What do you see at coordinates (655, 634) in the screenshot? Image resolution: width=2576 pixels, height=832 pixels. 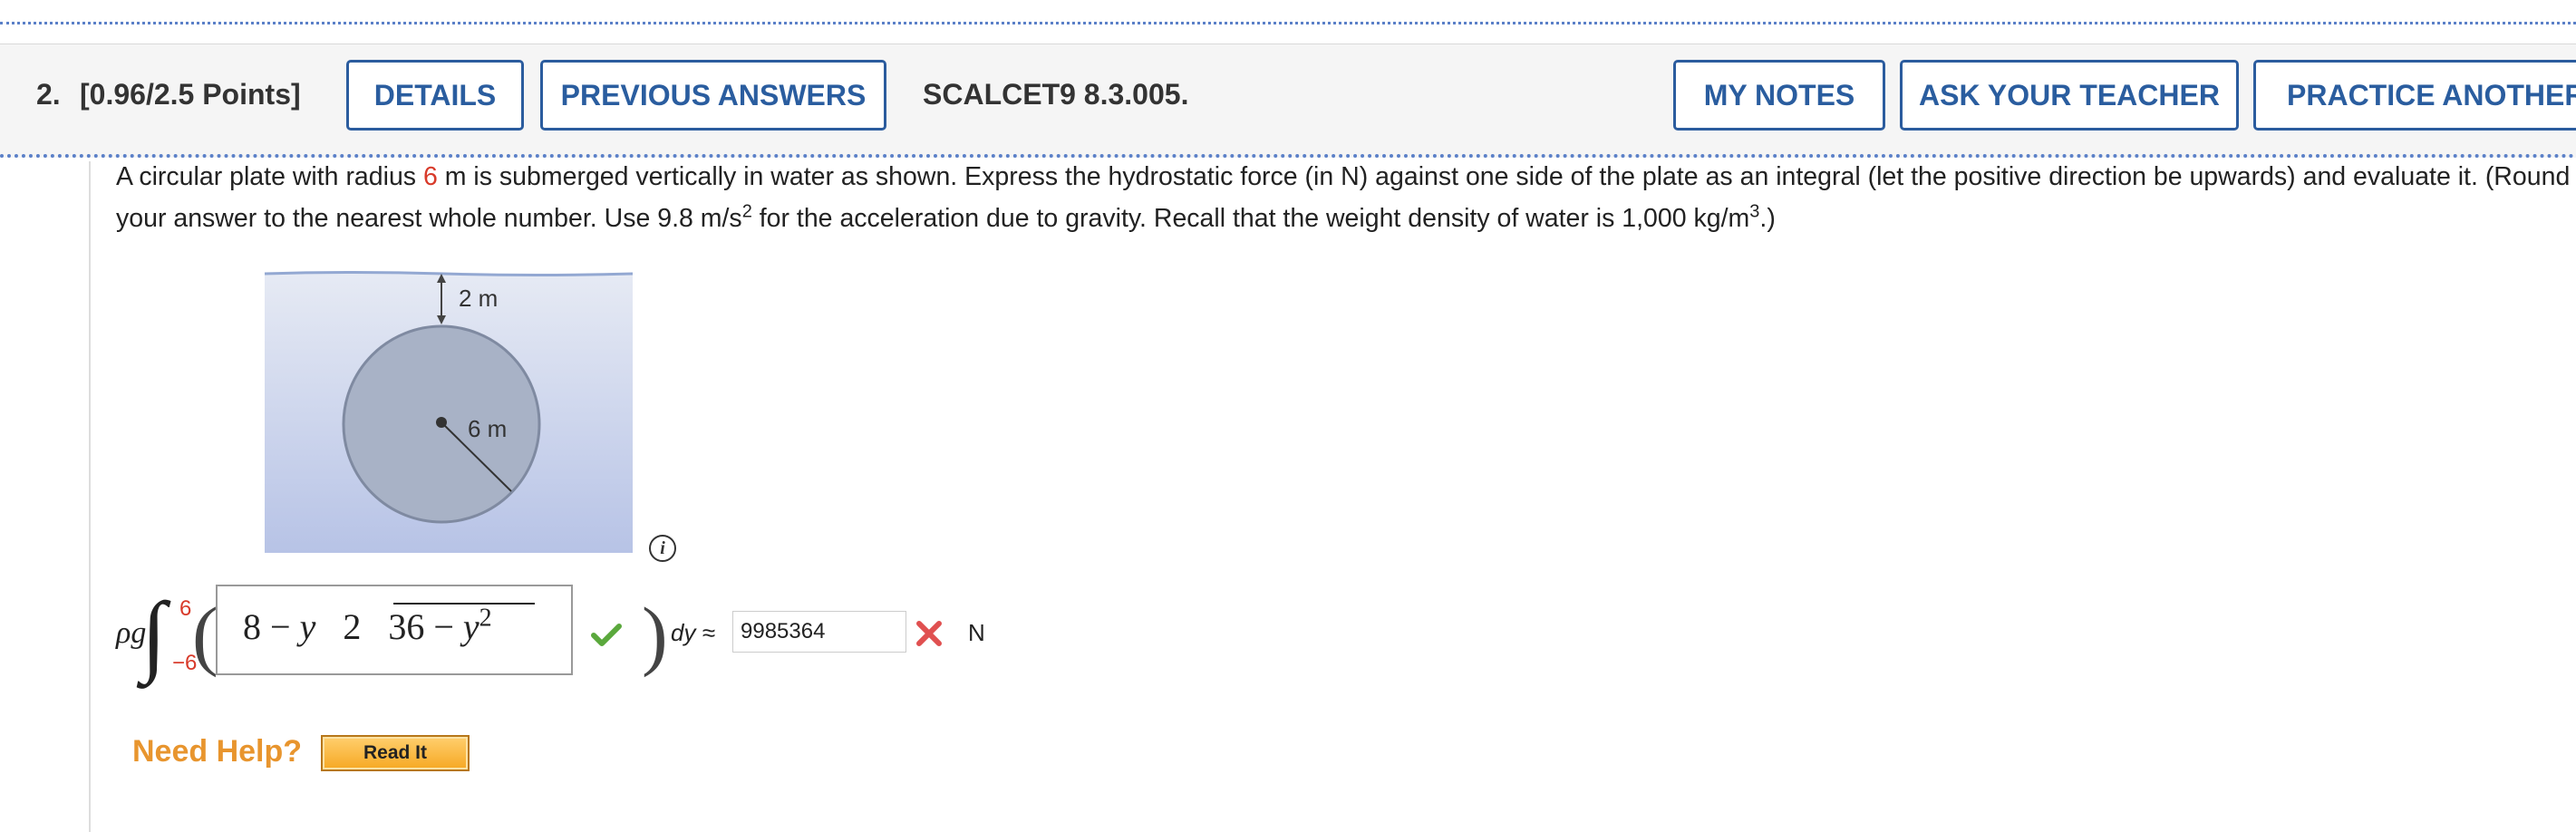 I see `close-paren: )` at bounding box center [655, 634].